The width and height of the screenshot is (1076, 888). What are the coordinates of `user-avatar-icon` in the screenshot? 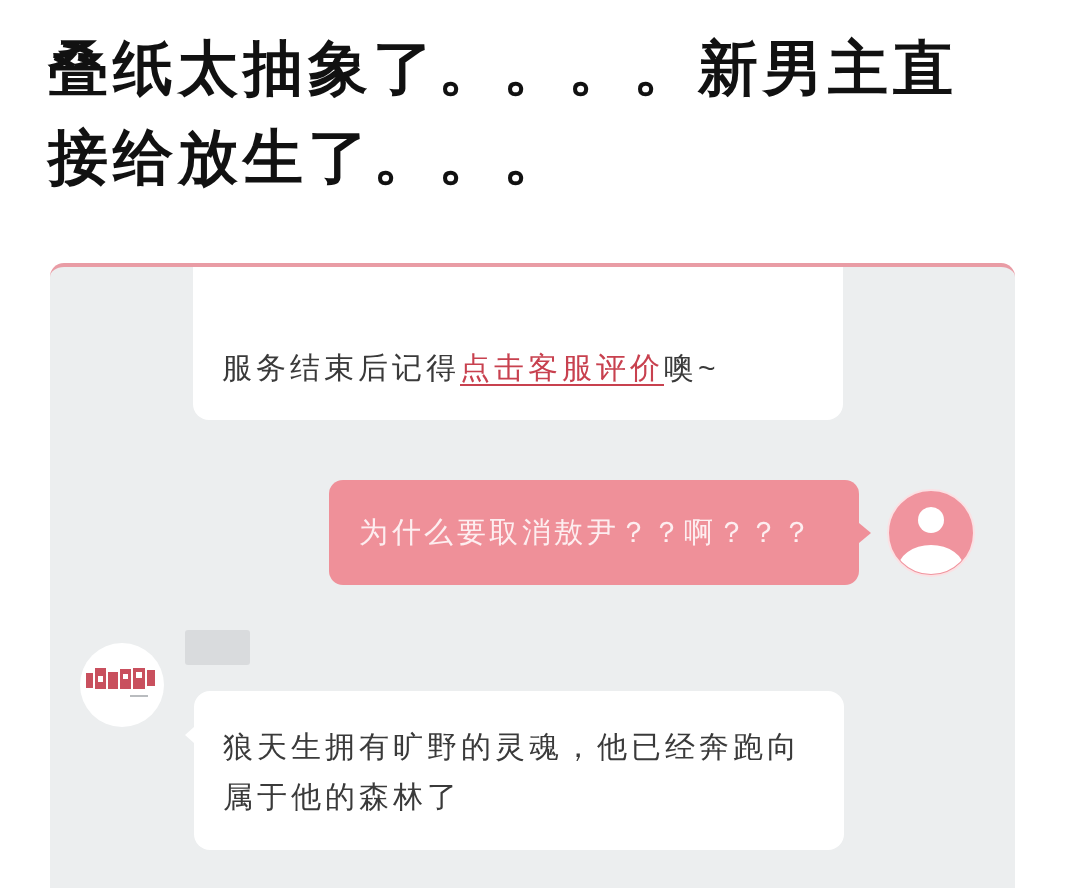 It's located at (931, 532).